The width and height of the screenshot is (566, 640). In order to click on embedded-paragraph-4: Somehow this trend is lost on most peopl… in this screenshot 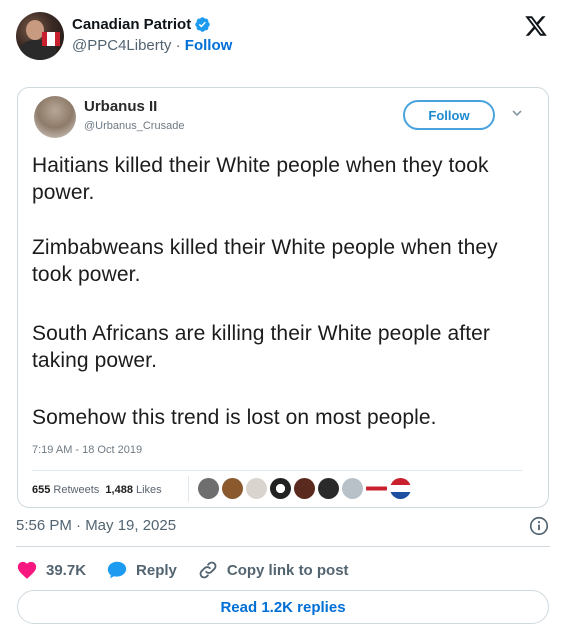, I will do `click(234, 417)`.